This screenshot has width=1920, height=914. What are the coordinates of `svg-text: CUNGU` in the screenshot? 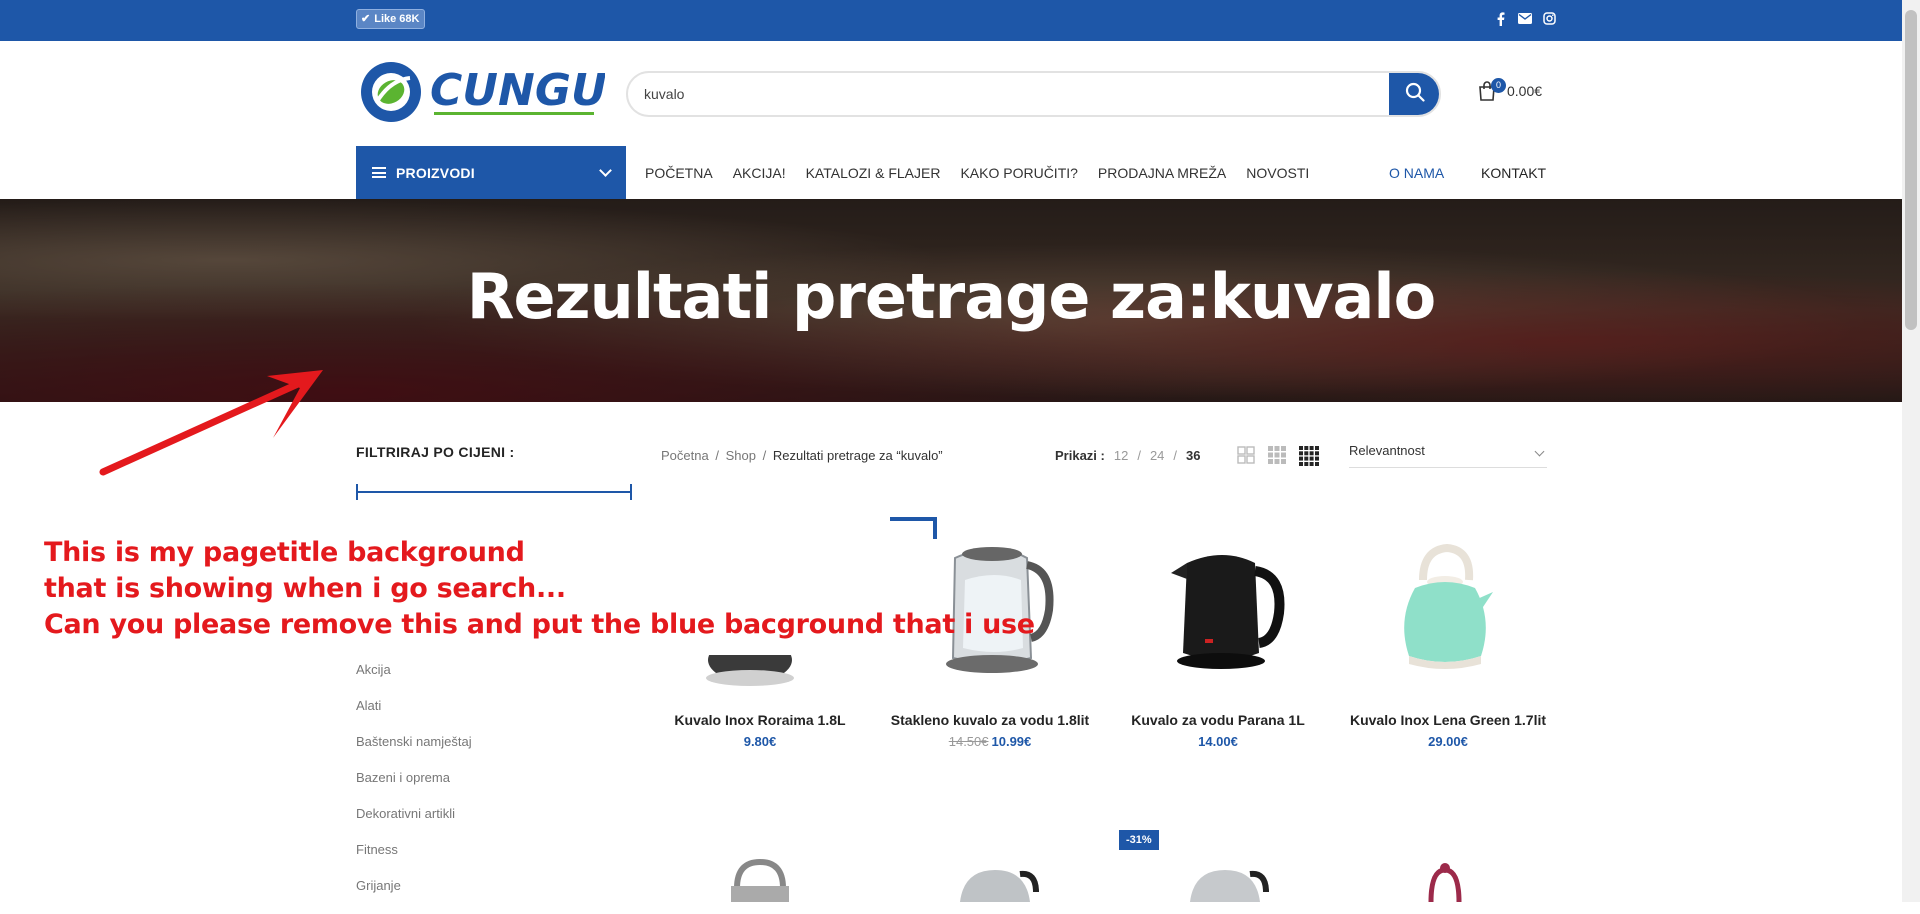 It's located at (517, 90).